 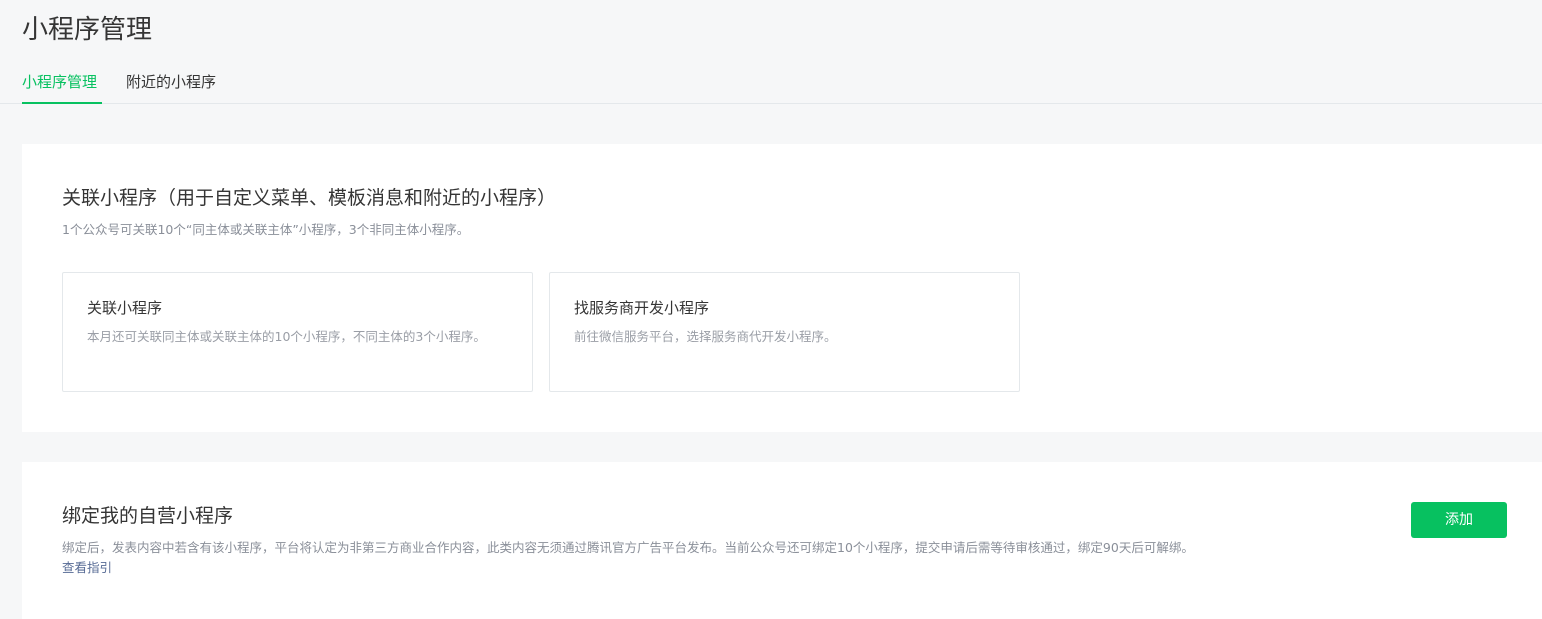 What do you see at coordinates (309, 198) in the screenshot?
I see `link-section-title: 关联小程序（用于自定义菜单、模板消息和附近的小程序）` at bounding box center [309, 198].